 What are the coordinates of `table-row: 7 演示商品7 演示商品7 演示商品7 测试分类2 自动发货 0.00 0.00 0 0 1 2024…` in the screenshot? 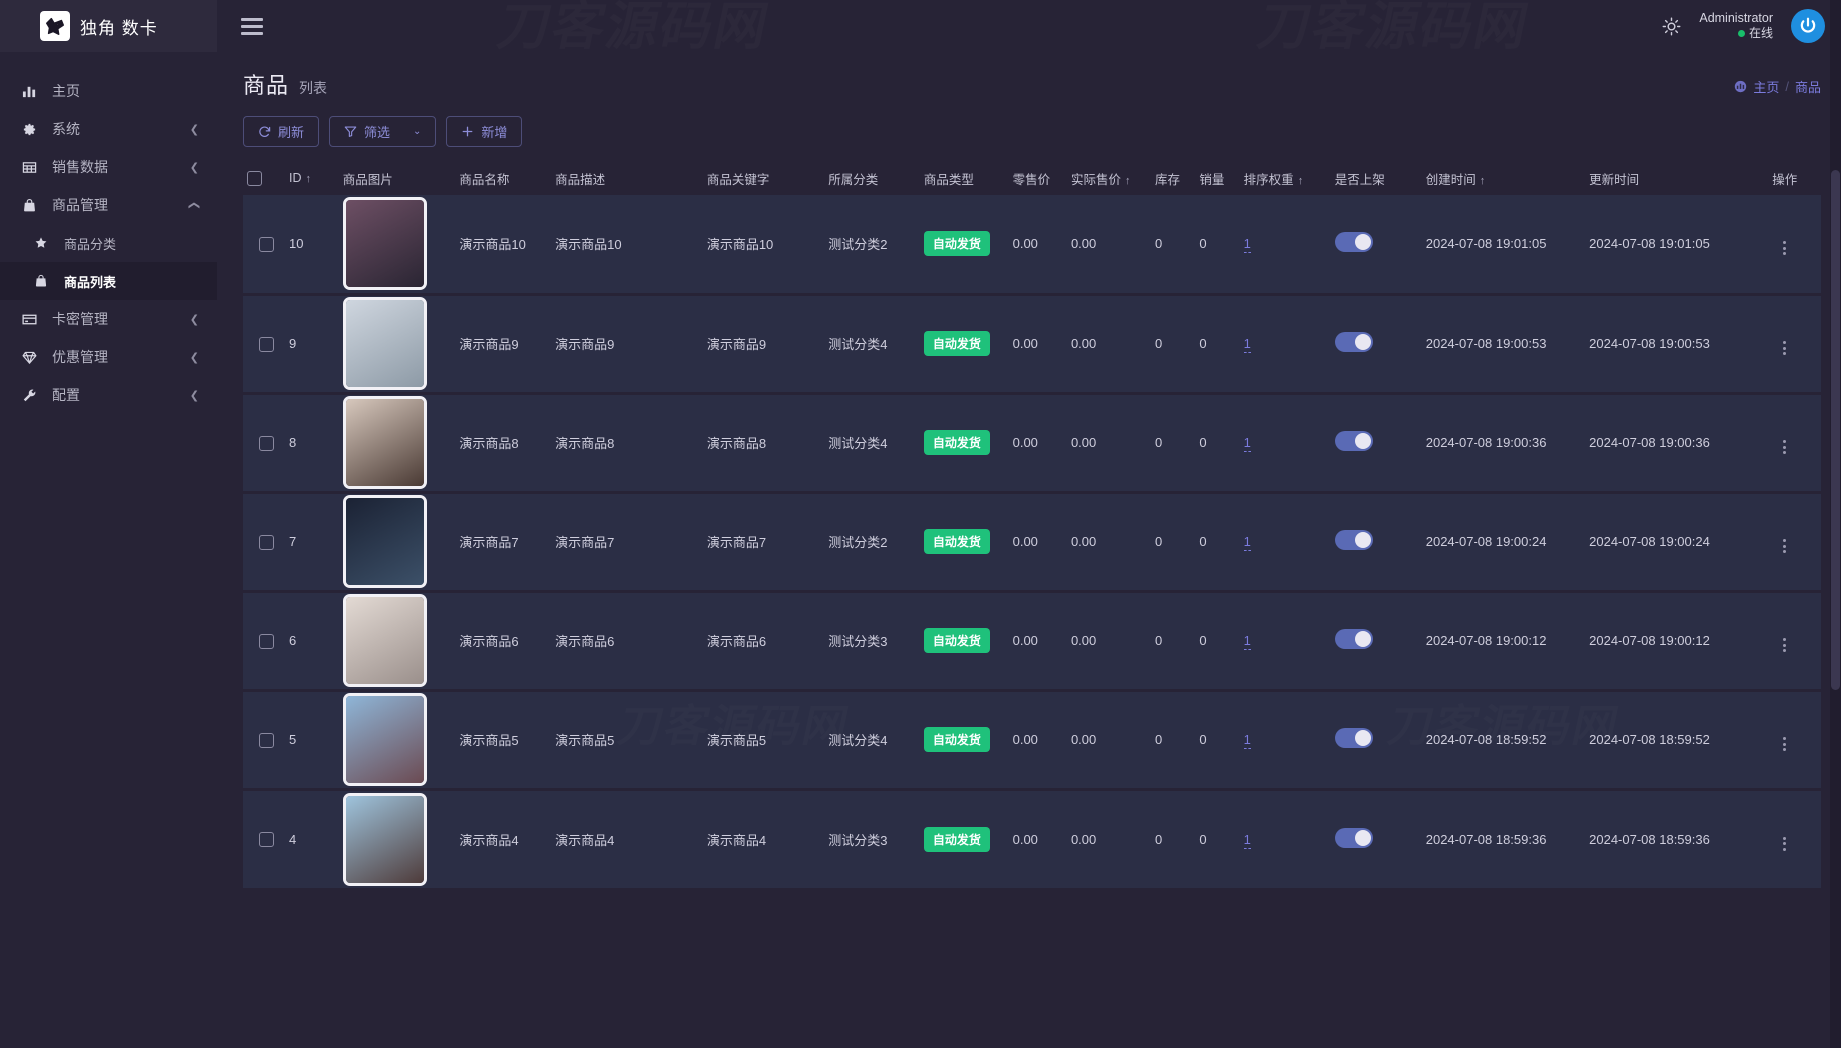 It's located at (1032, 541).